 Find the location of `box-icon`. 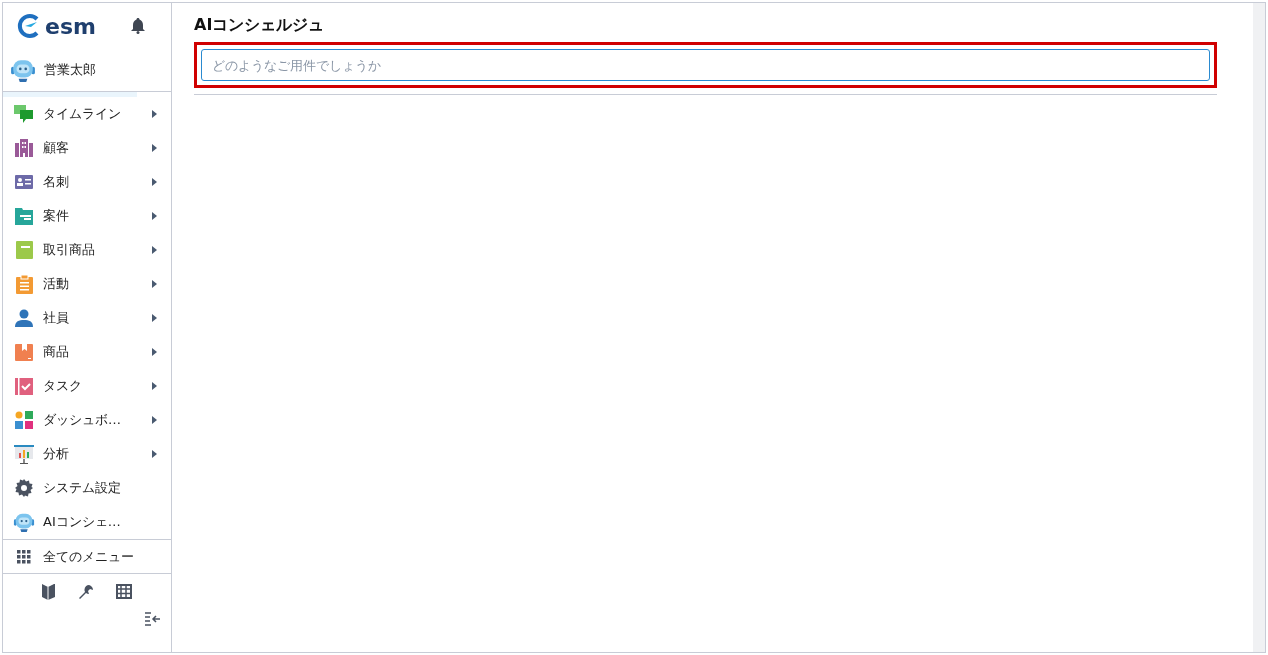

box-icon is located at coordinates (24, 352).